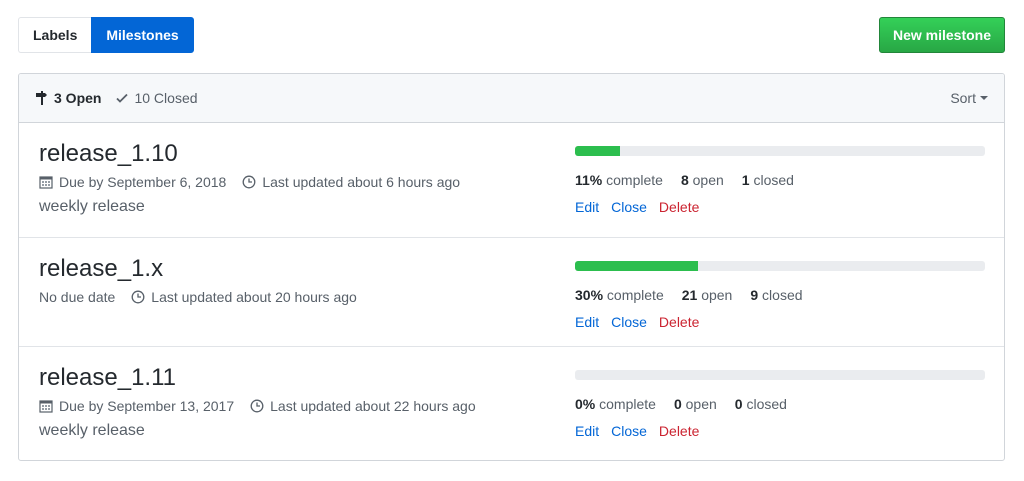  I want to click on top-bar: Labels Milestones New milestone, so click(511, 35).